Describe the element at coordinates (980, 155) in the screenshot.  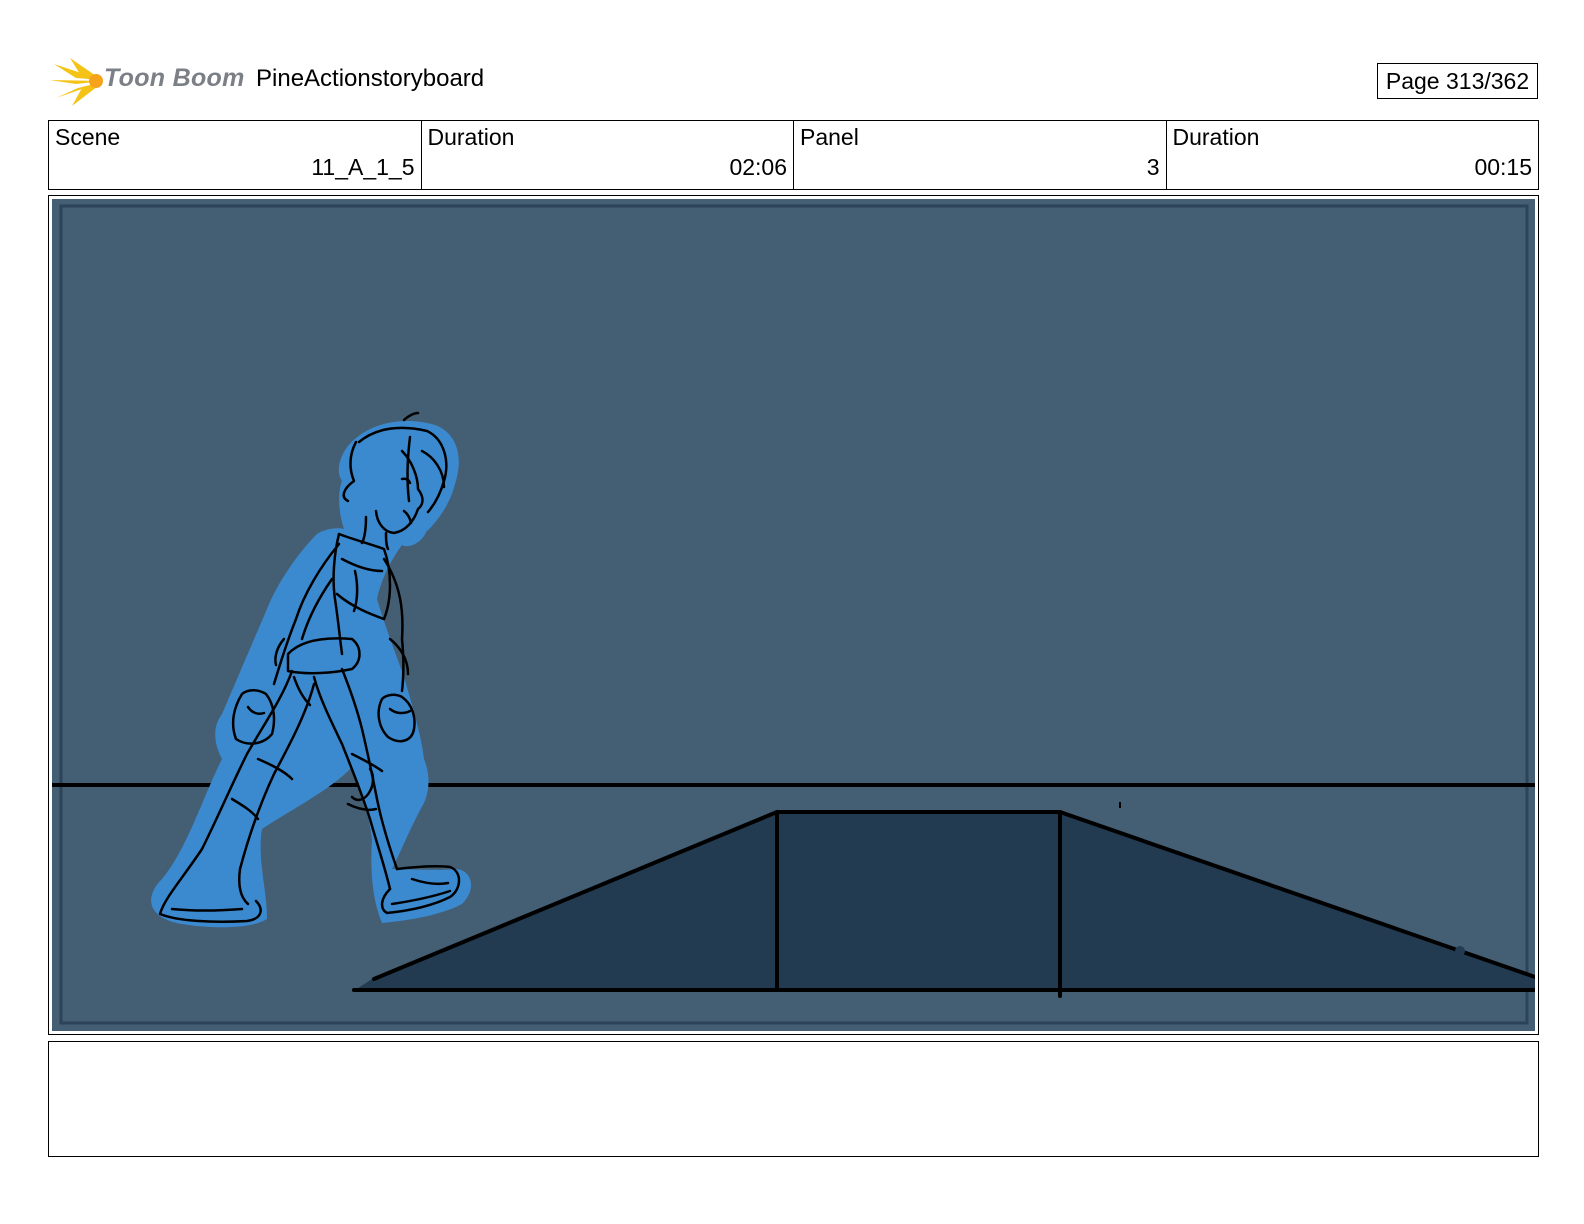
I see `panel-cell: Panel 3` at that location.